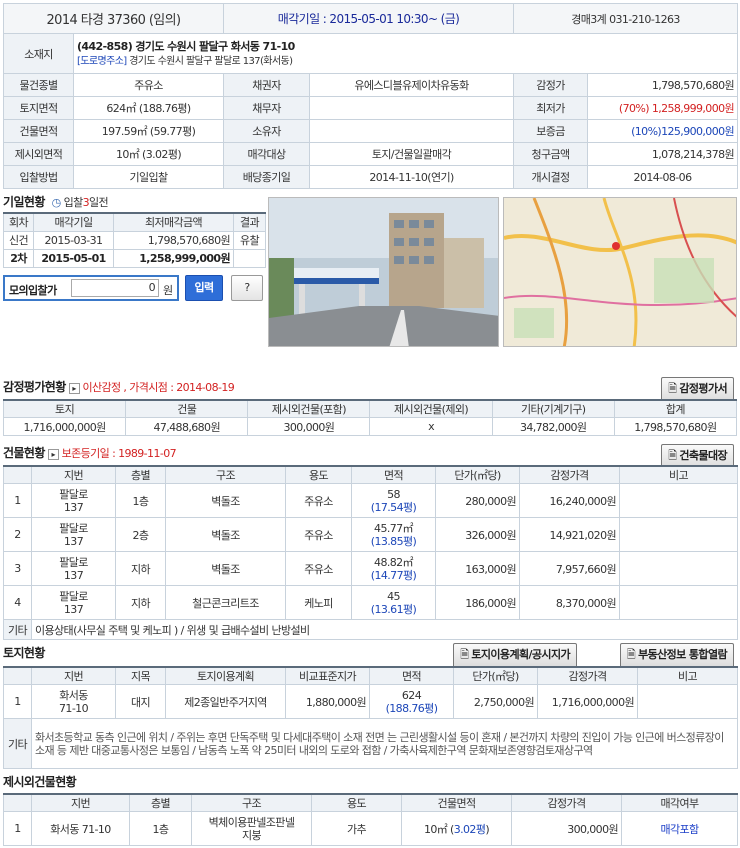 This screenshot has height=848, width=740. What do you see at coordinates (327, 701) in the screenshot?
I see `cell: 1,880,000원` at bounding box center [327, 701].